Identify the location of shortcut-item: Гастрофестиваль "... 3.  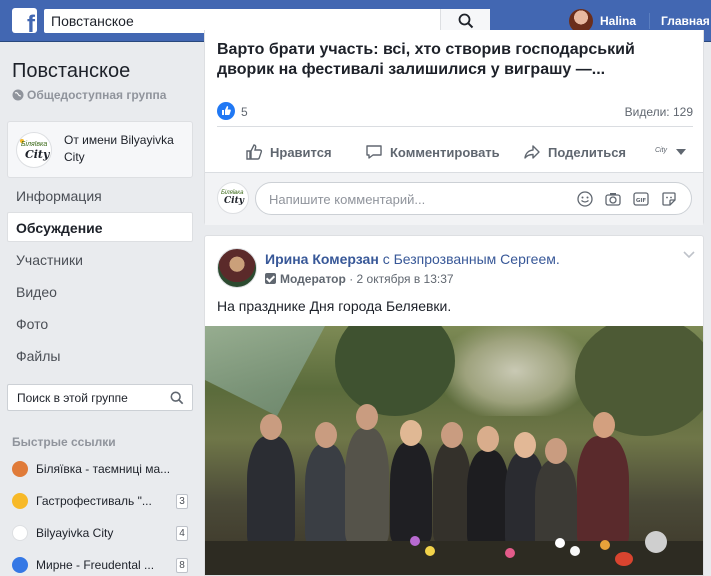
(101, 501).